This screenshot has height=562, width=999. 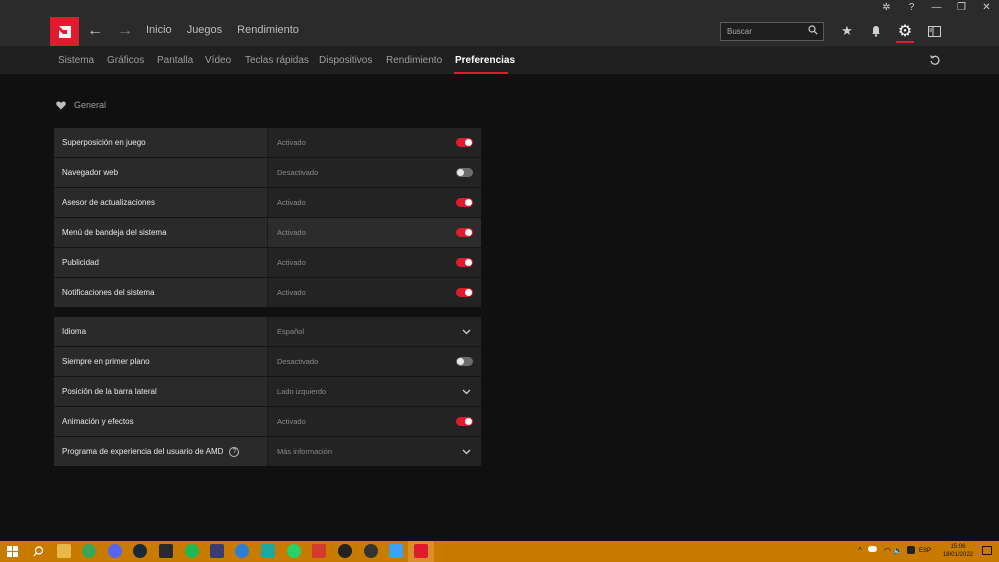 What do you see at coordinates (160, 361) in the screenshot?
I see `setting-label: Siempre en primer plano` at bounding box center [160, 361].